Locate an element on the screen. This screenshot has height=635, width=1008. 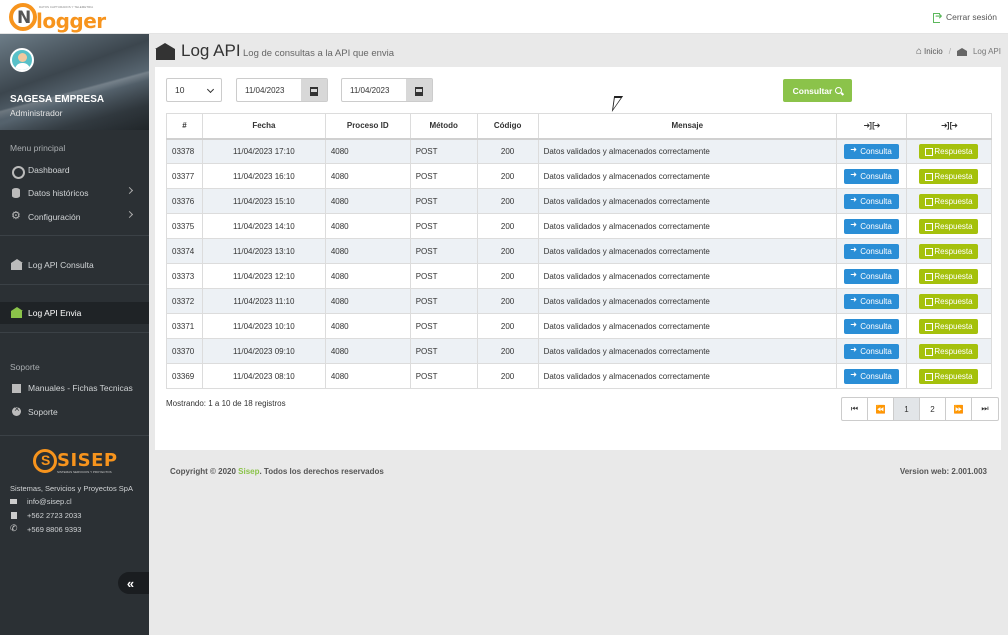
column-header: # is located at coordinates (184, 126).